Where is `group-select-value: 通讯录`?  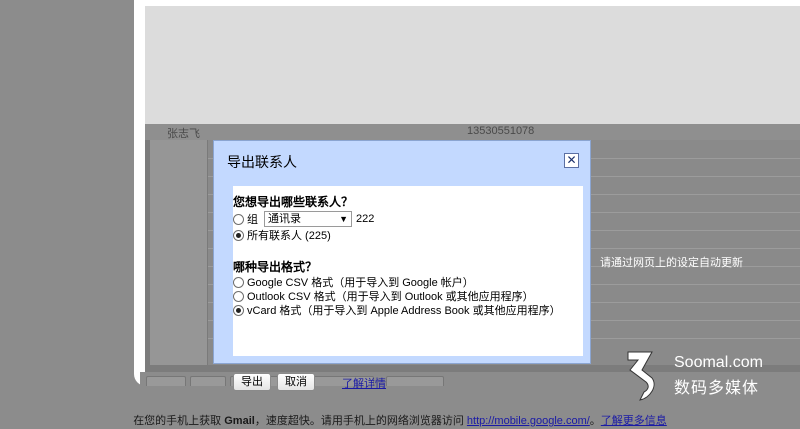
group-select-value: 通讯录 is located at coordinates (284, 219).